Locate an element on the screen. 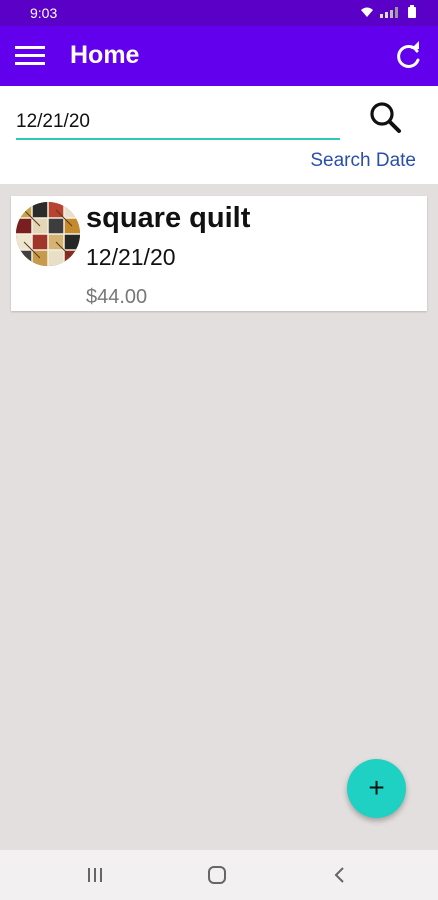 This screenshot has height=900, width=438. quilt-thumbnail is located at coordinates (48, 234).